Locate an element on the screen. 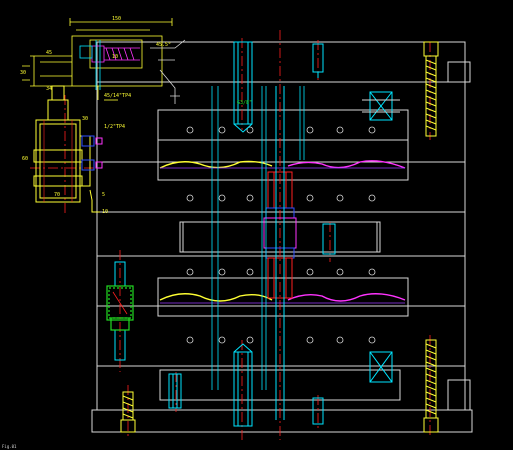  label-callout-pipe: 45/14"TP4 is located at coordinates (117, 96).